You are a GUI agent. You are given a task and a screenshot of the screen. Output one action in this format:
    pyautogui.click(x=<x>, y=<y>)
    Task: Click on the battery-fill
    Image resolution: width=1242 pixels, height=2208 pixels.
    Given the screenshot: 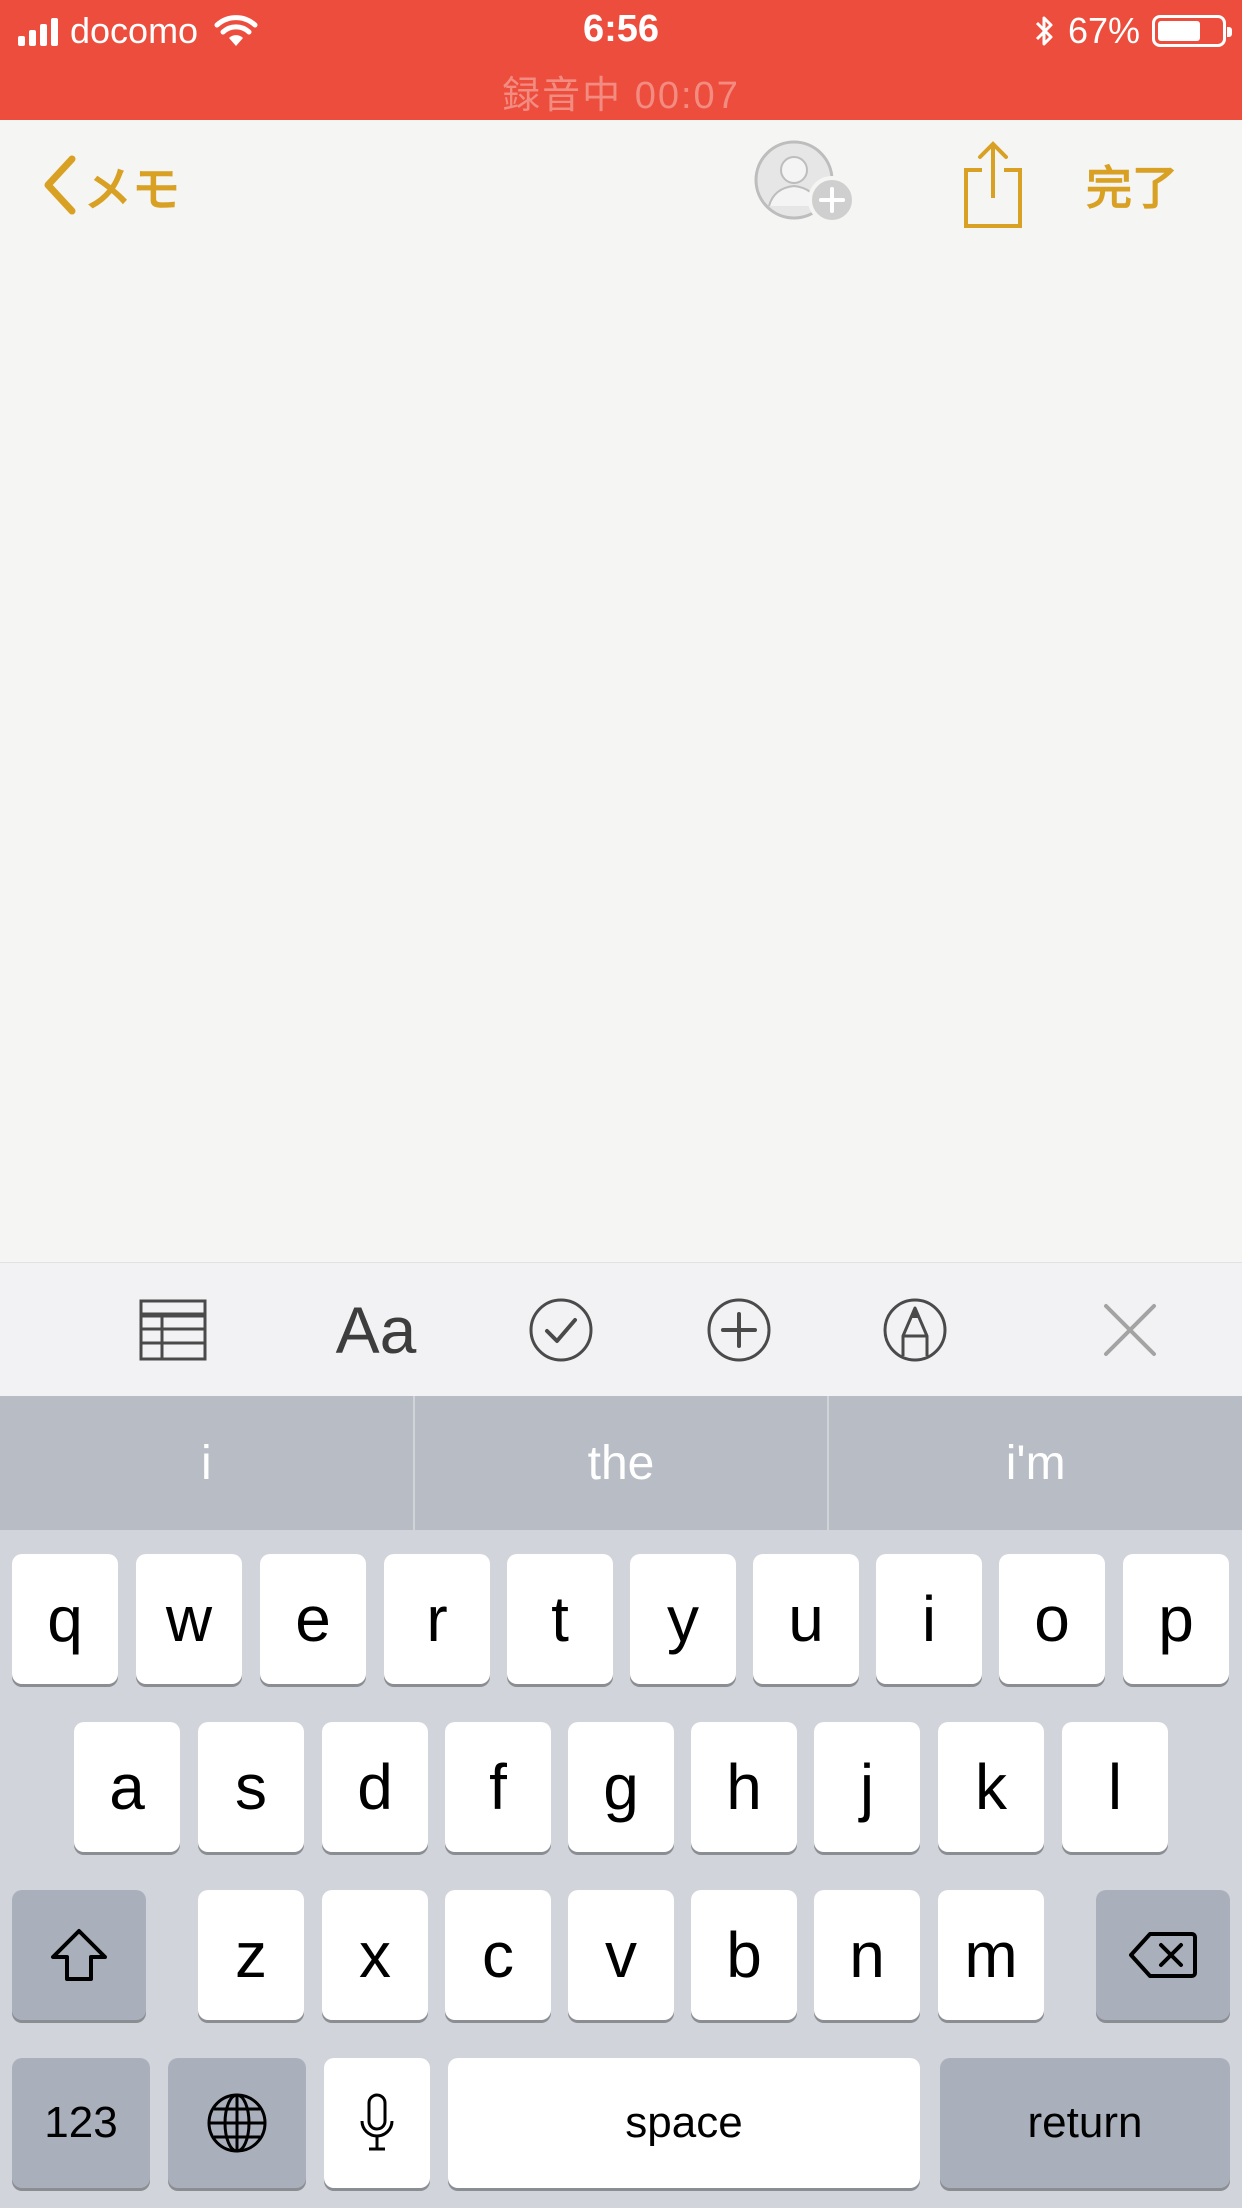 What is the action you would take?
    pyautogui.click(x=1179, y=31)
    